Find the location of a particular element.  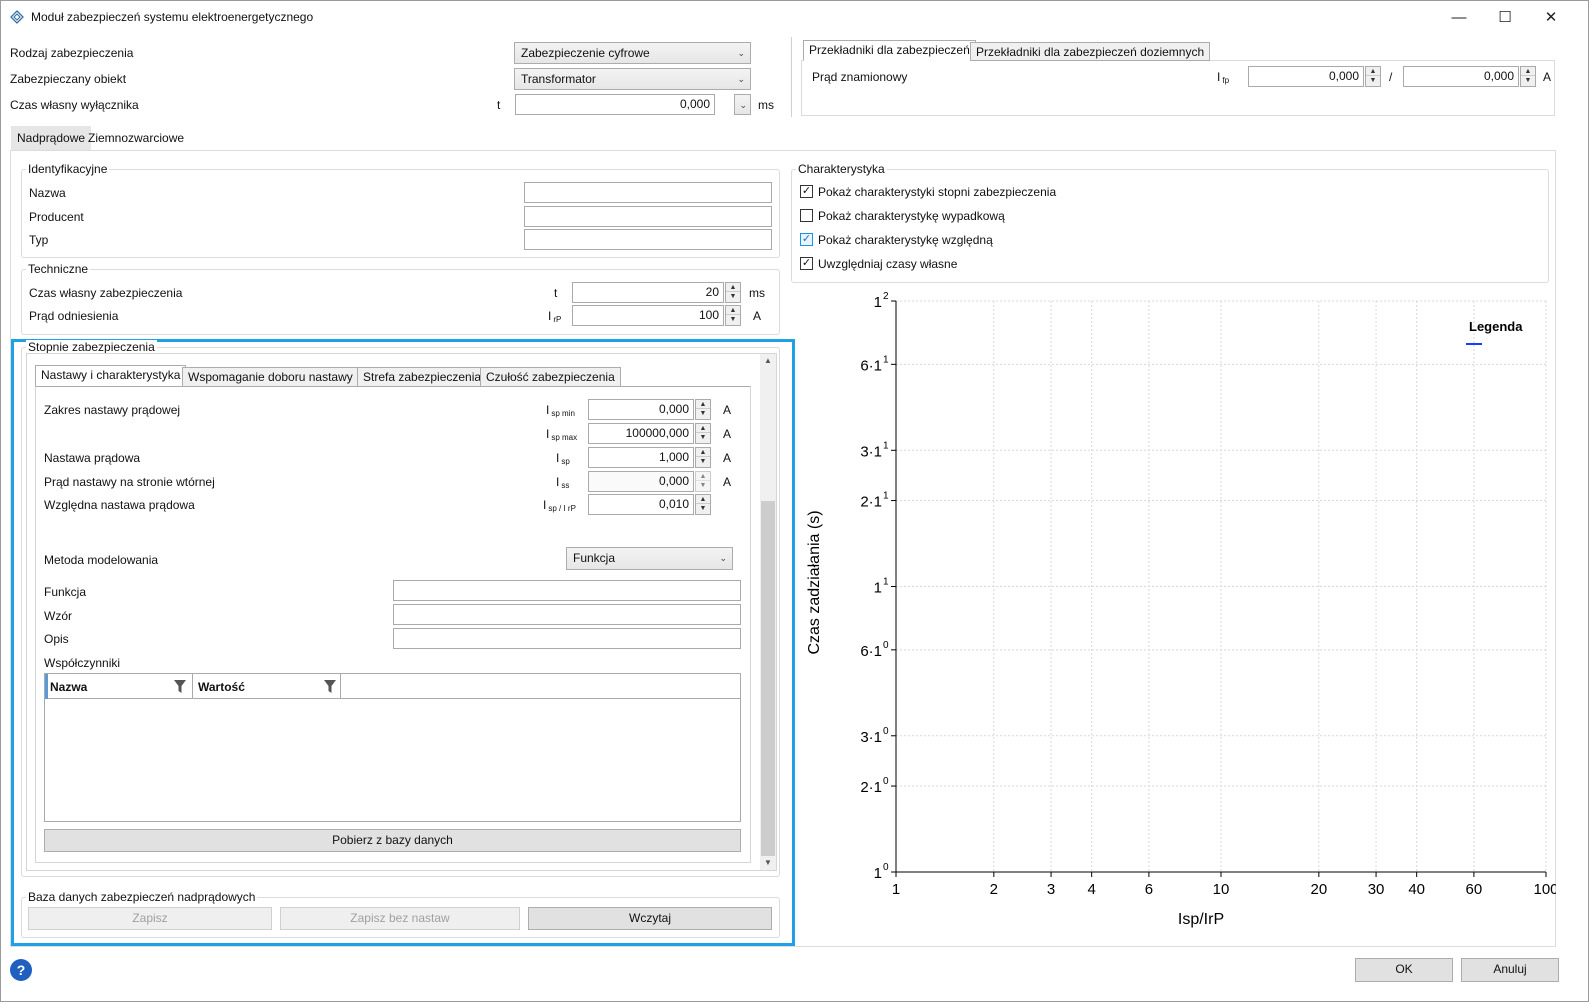

rated-secondary-stepper: ▲ ▼ is located at coordinates (1528, 76).